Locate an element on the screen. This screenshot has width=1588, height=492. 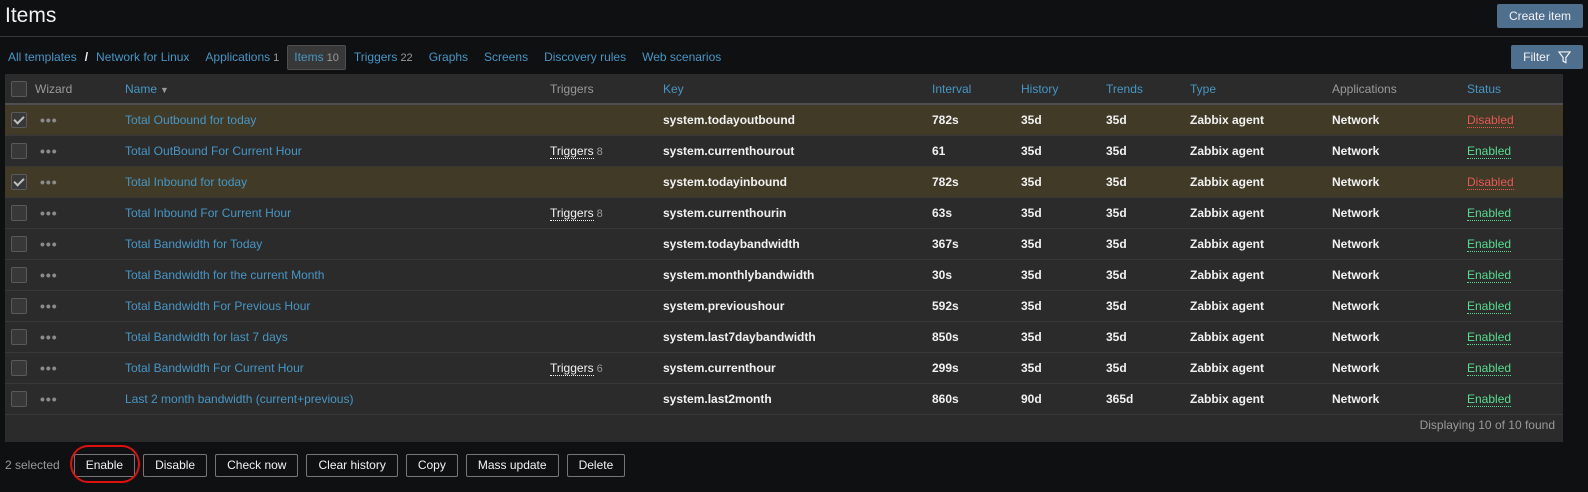
breadcrumb-all-templates: All templates is located at coordinates (42, 57).